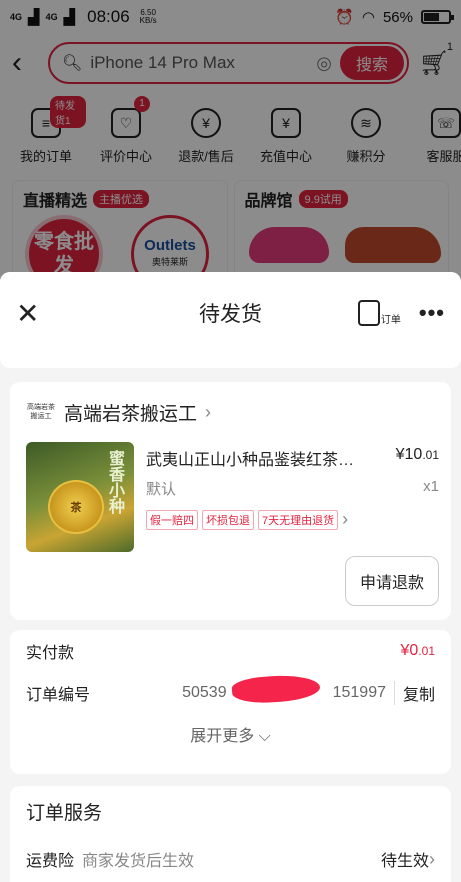  I want to click on shop-name: 高端岩茶搬运工, so click(130, 412).